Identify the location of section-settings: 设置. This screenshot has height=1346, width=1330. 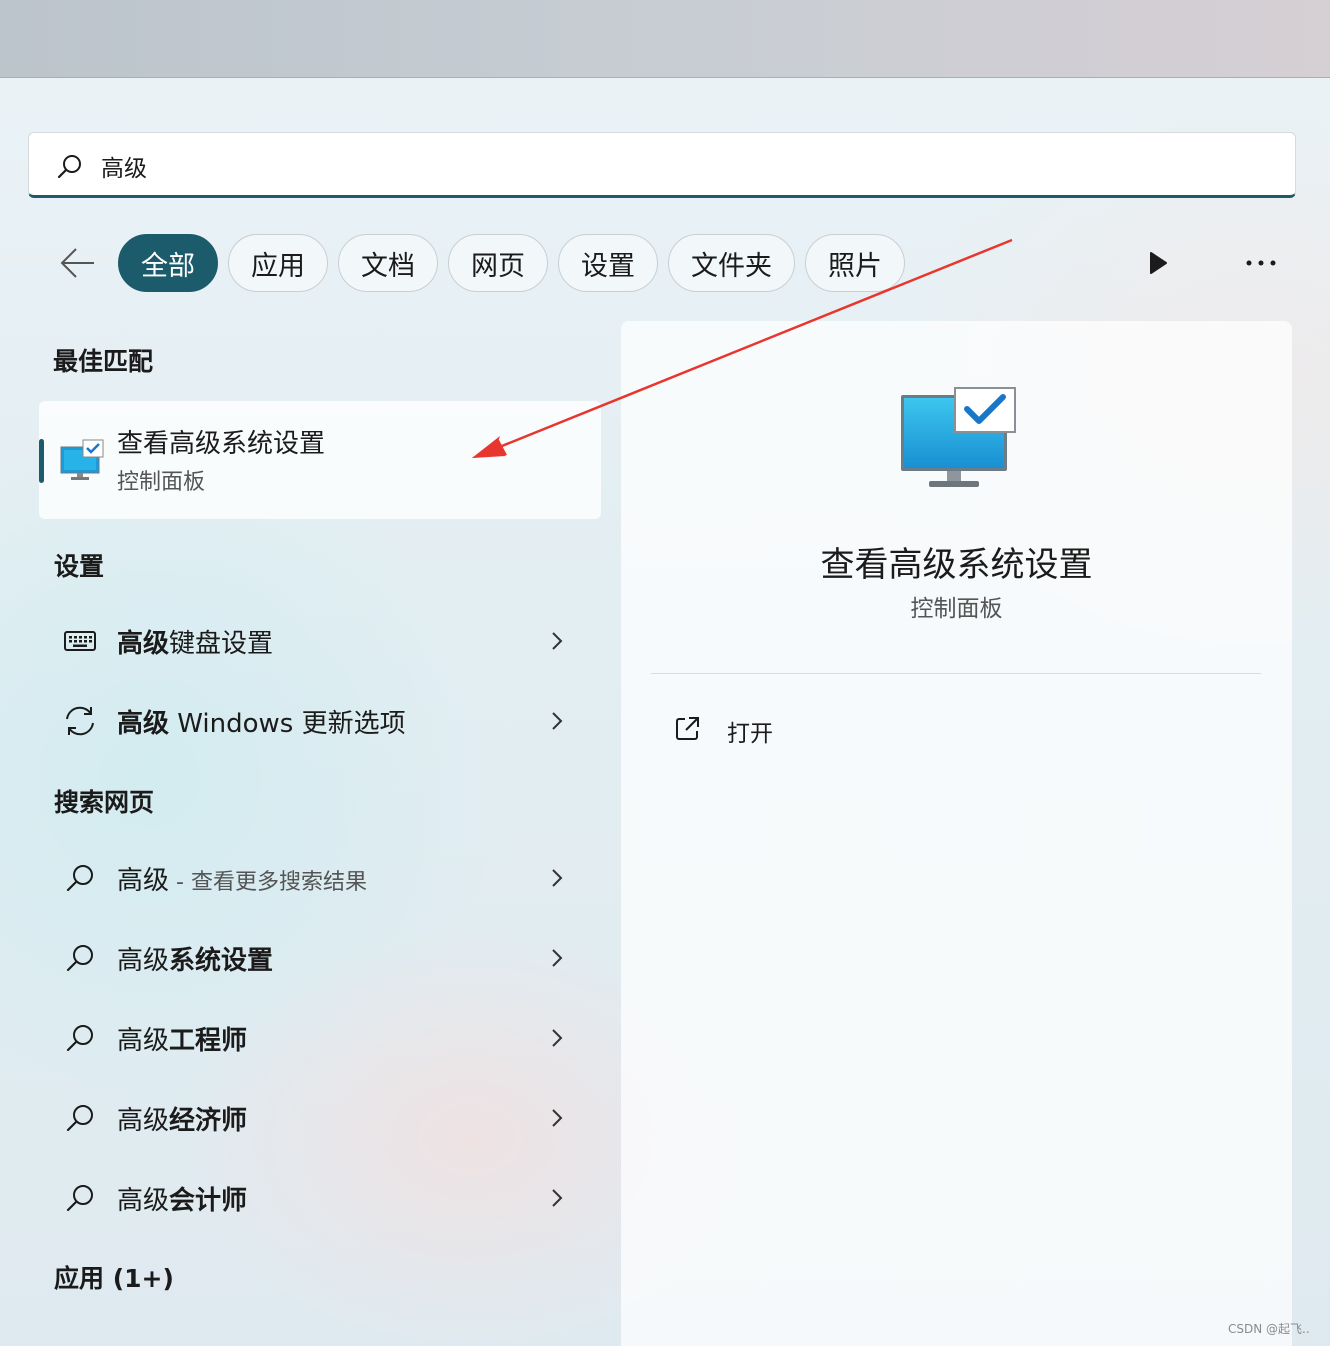
(79, 566).